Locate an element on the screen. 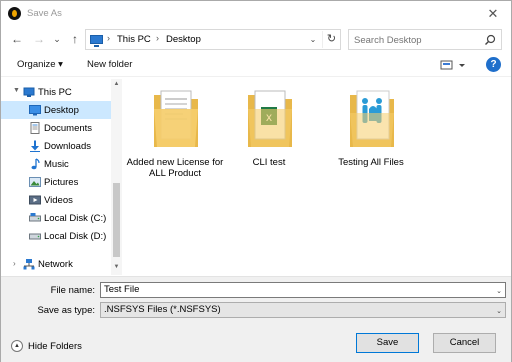  file-name-field: Test File ⌄ is located at coordinates (303, 290).